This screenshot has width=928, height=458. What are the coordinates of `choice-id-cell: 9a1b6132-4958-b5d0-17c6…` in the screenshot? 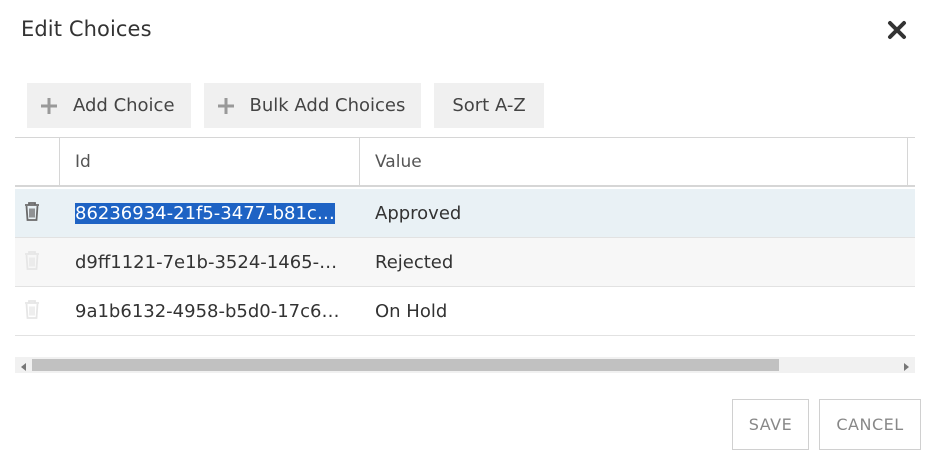 It's located at (209, 311).